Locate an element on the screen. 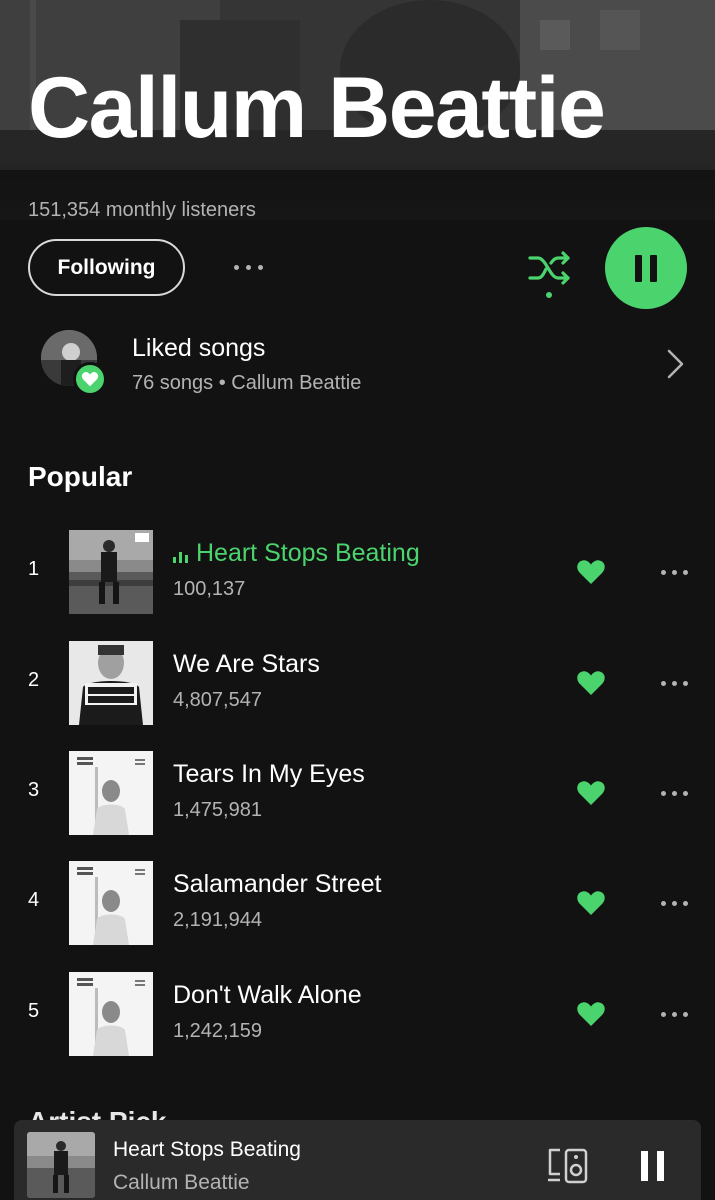 This screenshot has height=1200, width=715. track-plays: 2,191,944 is located at coordinates (217, 920).